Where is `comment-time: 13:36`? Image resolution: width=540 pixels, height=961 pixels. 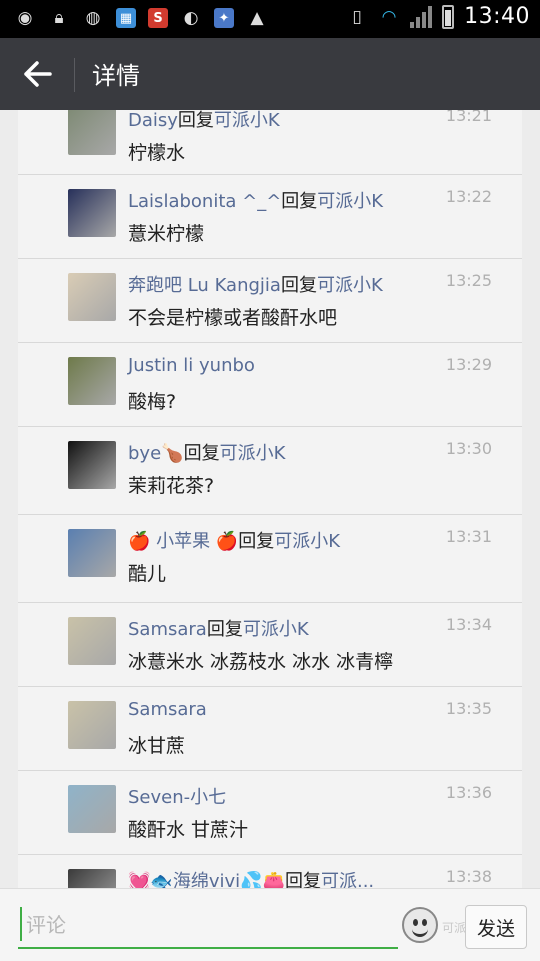 comment-time: 13:36 is located at coordinates (468, 792).